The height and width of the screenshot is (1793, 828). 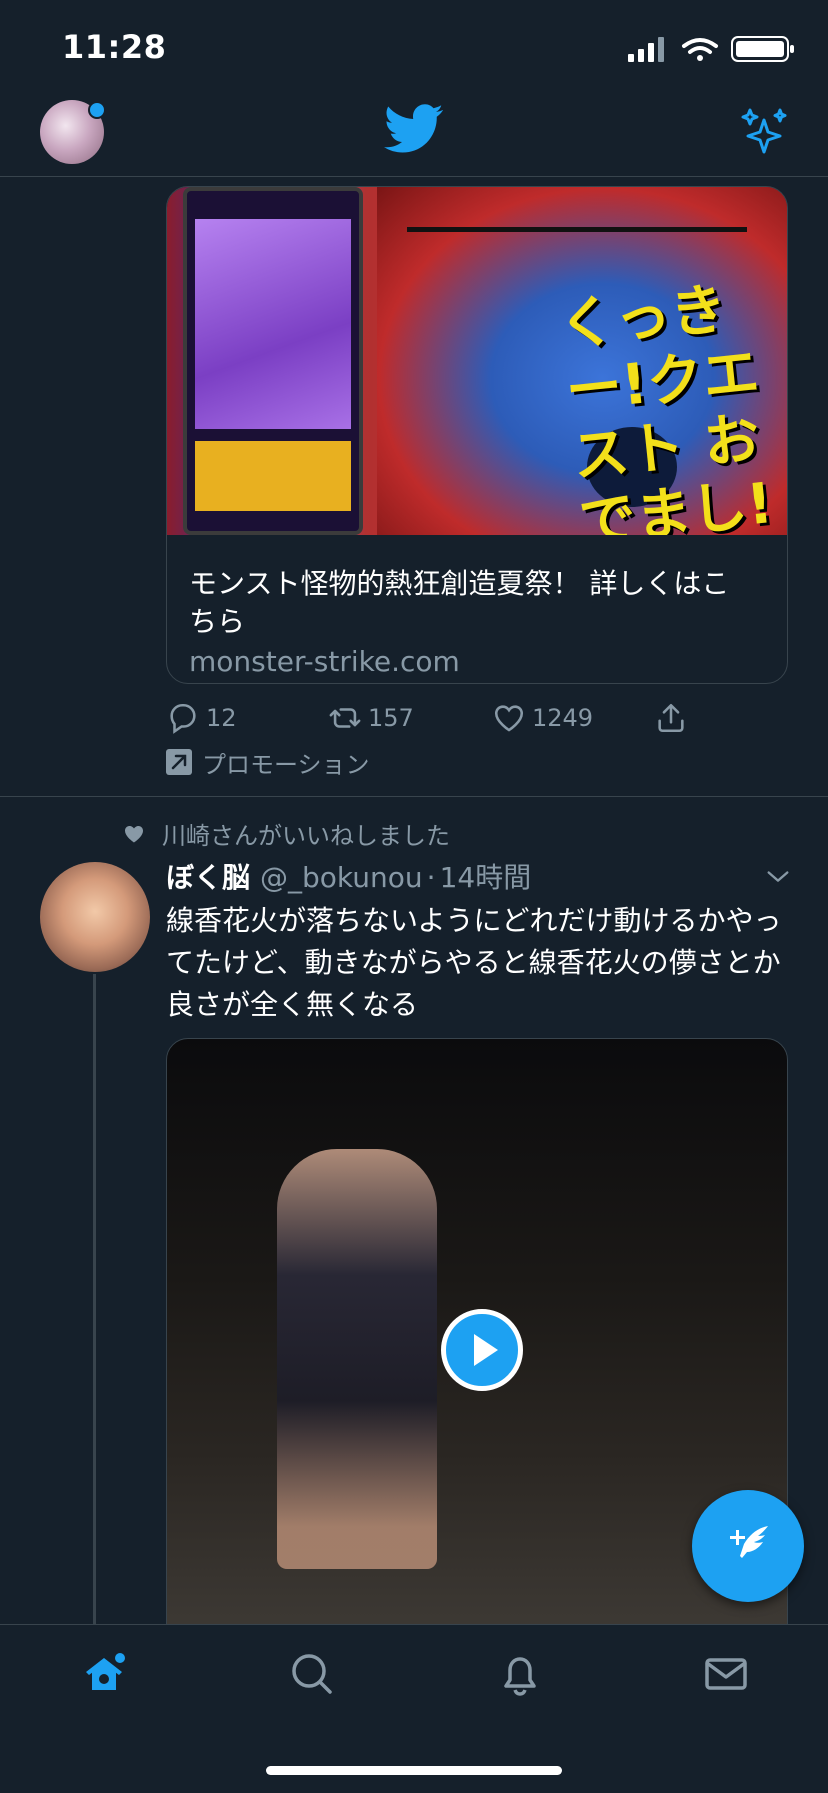 What do you see at coordinates (778, 876) in the screenshot?
I see `chevron-down-icon` at bounding box center [778, 876].